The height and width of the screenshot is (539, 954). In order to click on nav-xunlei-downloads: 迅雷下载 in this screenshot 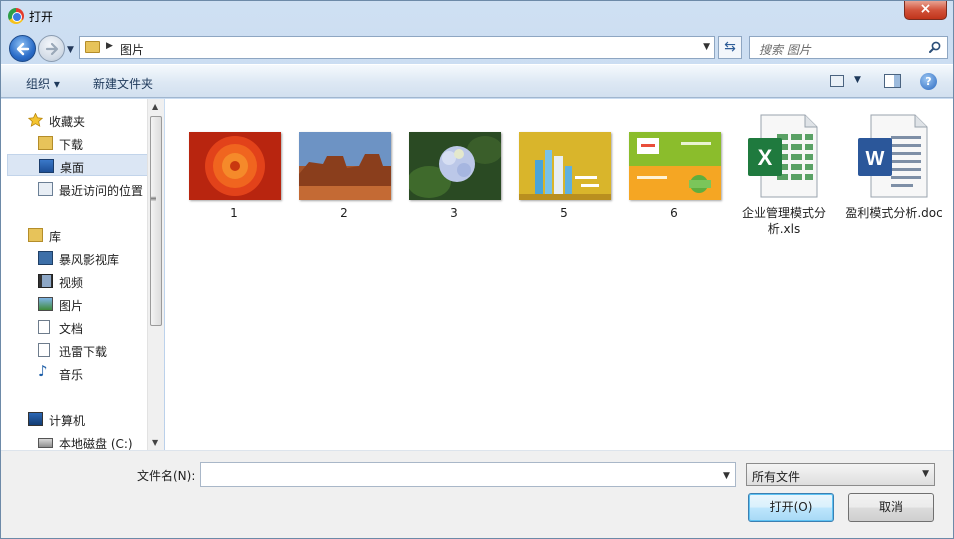, I will do `click(74, 350)`.